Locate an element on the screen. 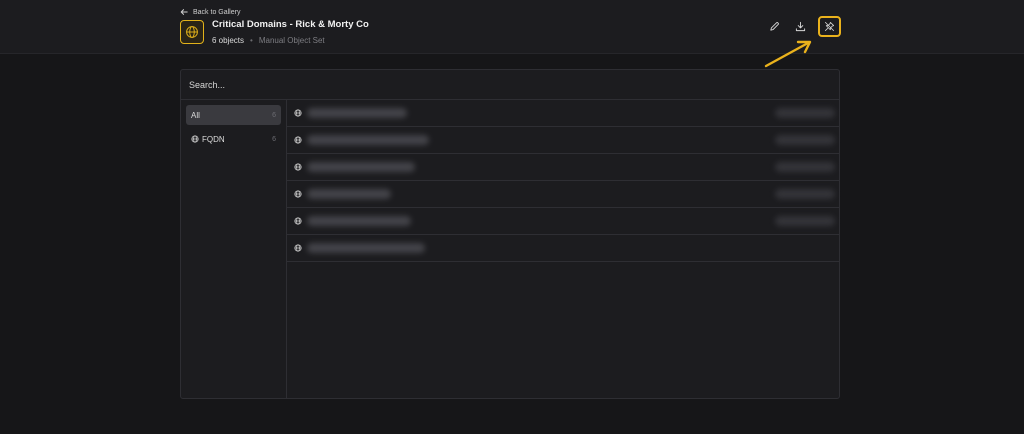  download-icon is located at coordinates (800, 26).